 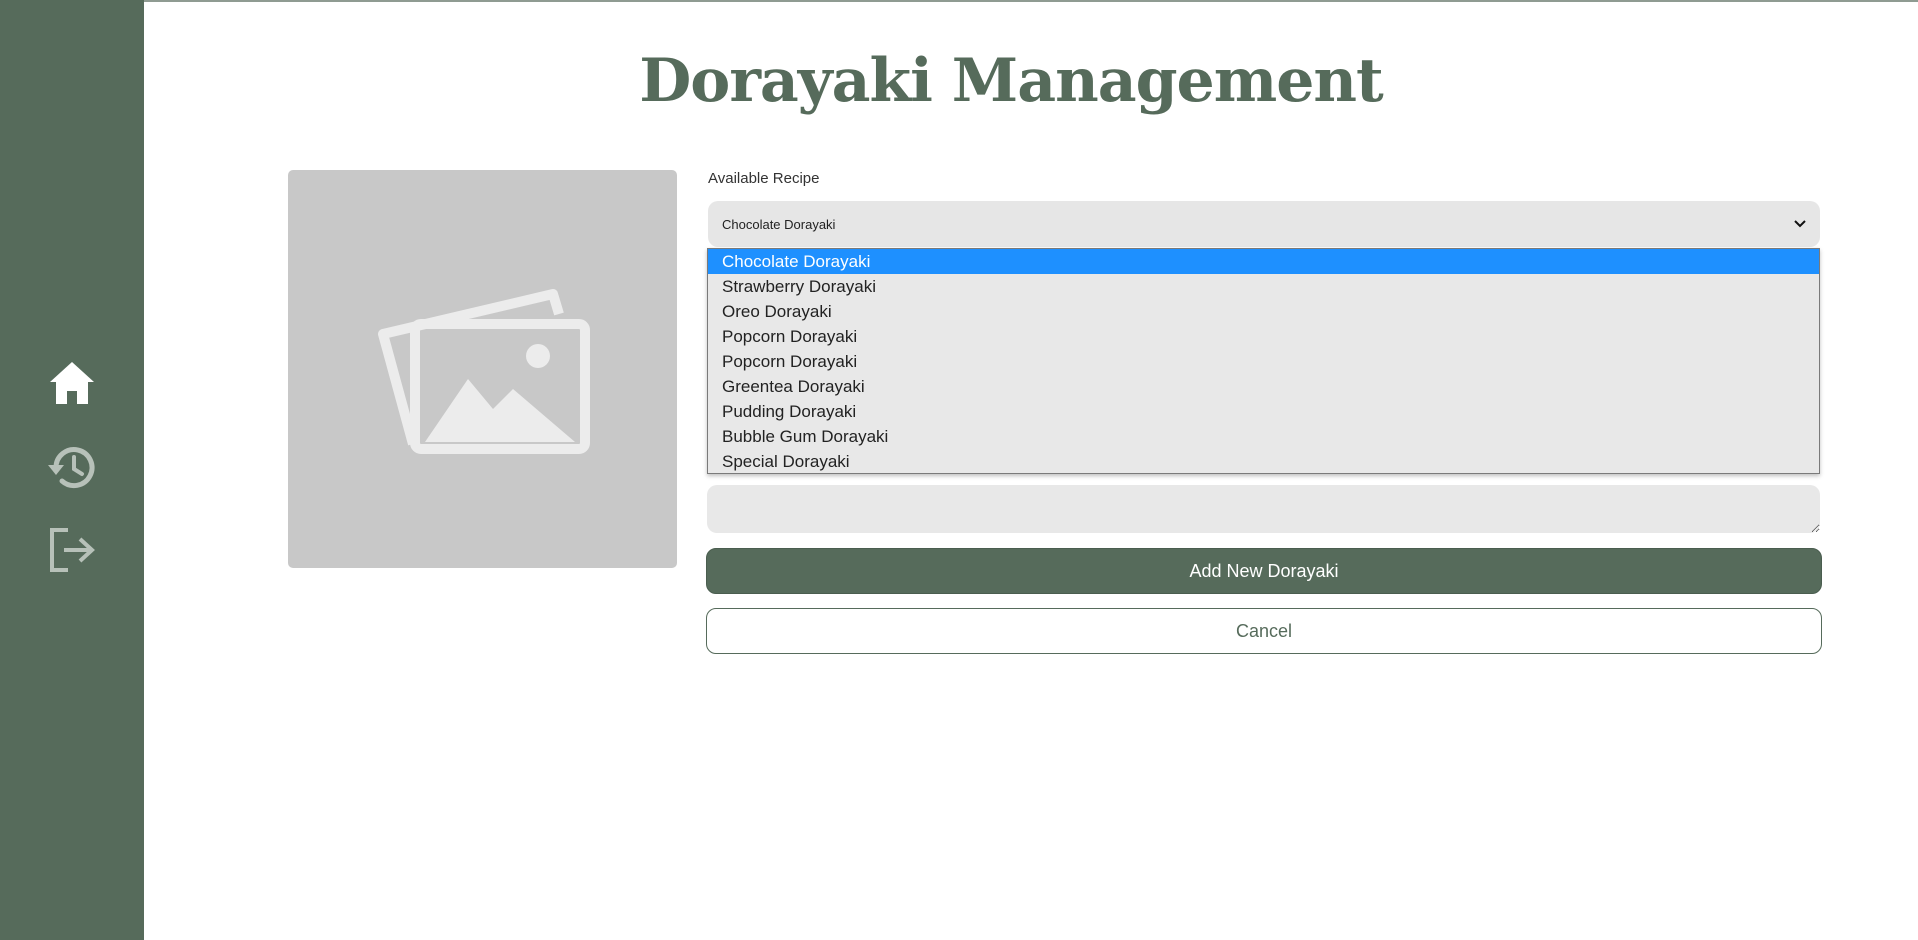 I want to click on image-placeholder-icon, so click(x=483, y=371).